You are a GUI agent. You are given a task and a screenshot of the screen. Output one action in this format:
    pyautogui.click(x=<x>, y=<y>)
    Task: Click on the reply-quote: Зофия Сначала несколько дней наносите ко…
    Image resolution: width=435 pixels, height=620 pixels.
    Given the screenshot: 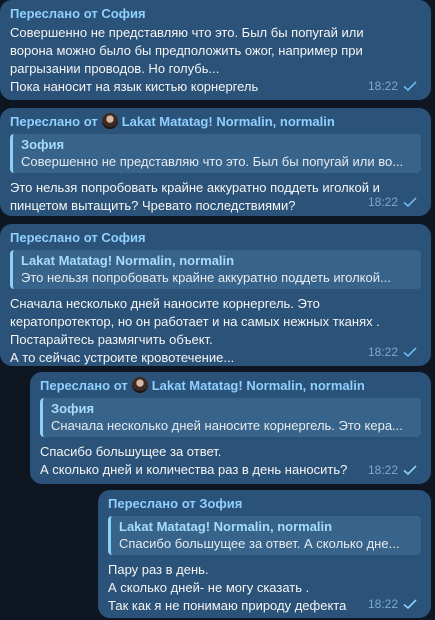 What is the action you would take?
    pyautogui.click(x=230, y=417)
    